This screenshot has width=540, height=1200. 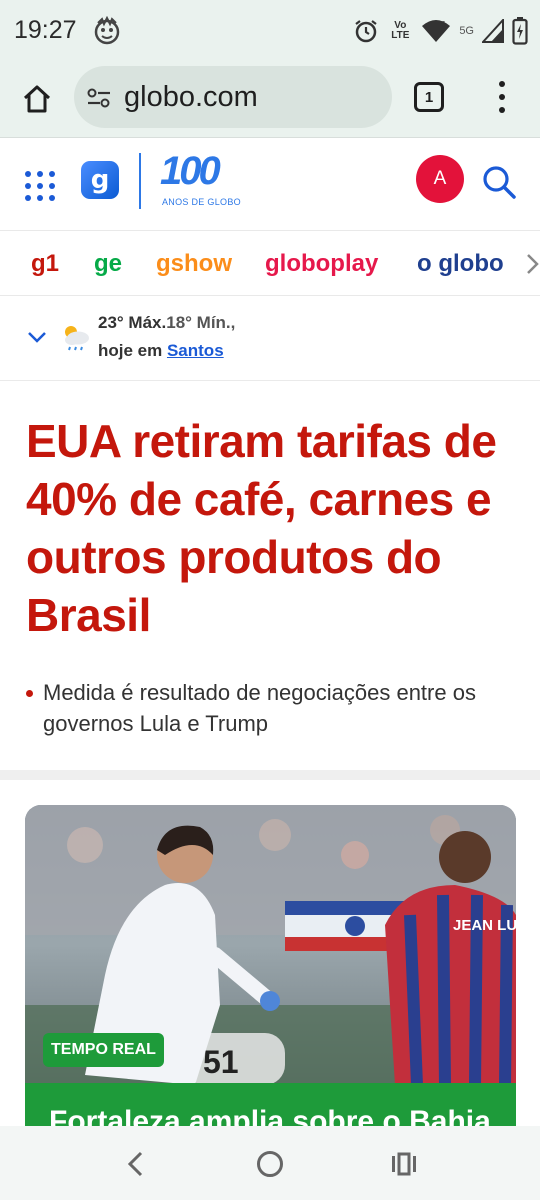 What do you see at coordinates (195, 350) in the screenshot?
I see `weather-city-link: Santos` at bounding box center [195, 350].